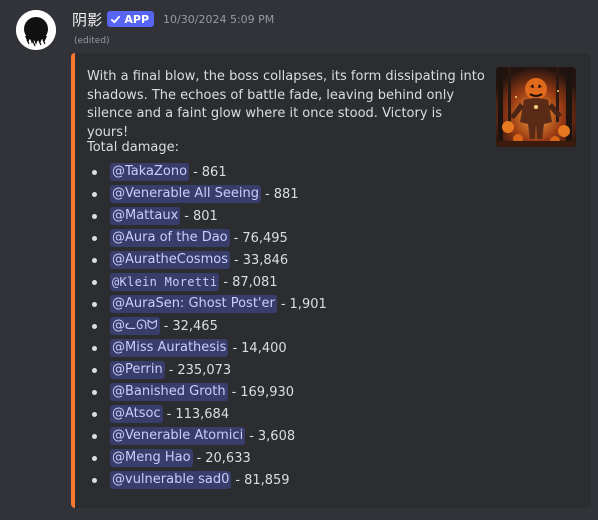 The image size is (598, 520). Describe the element at coordinates (265, 260) in the screenshot. I see `damage-value: 33,846` at that location.